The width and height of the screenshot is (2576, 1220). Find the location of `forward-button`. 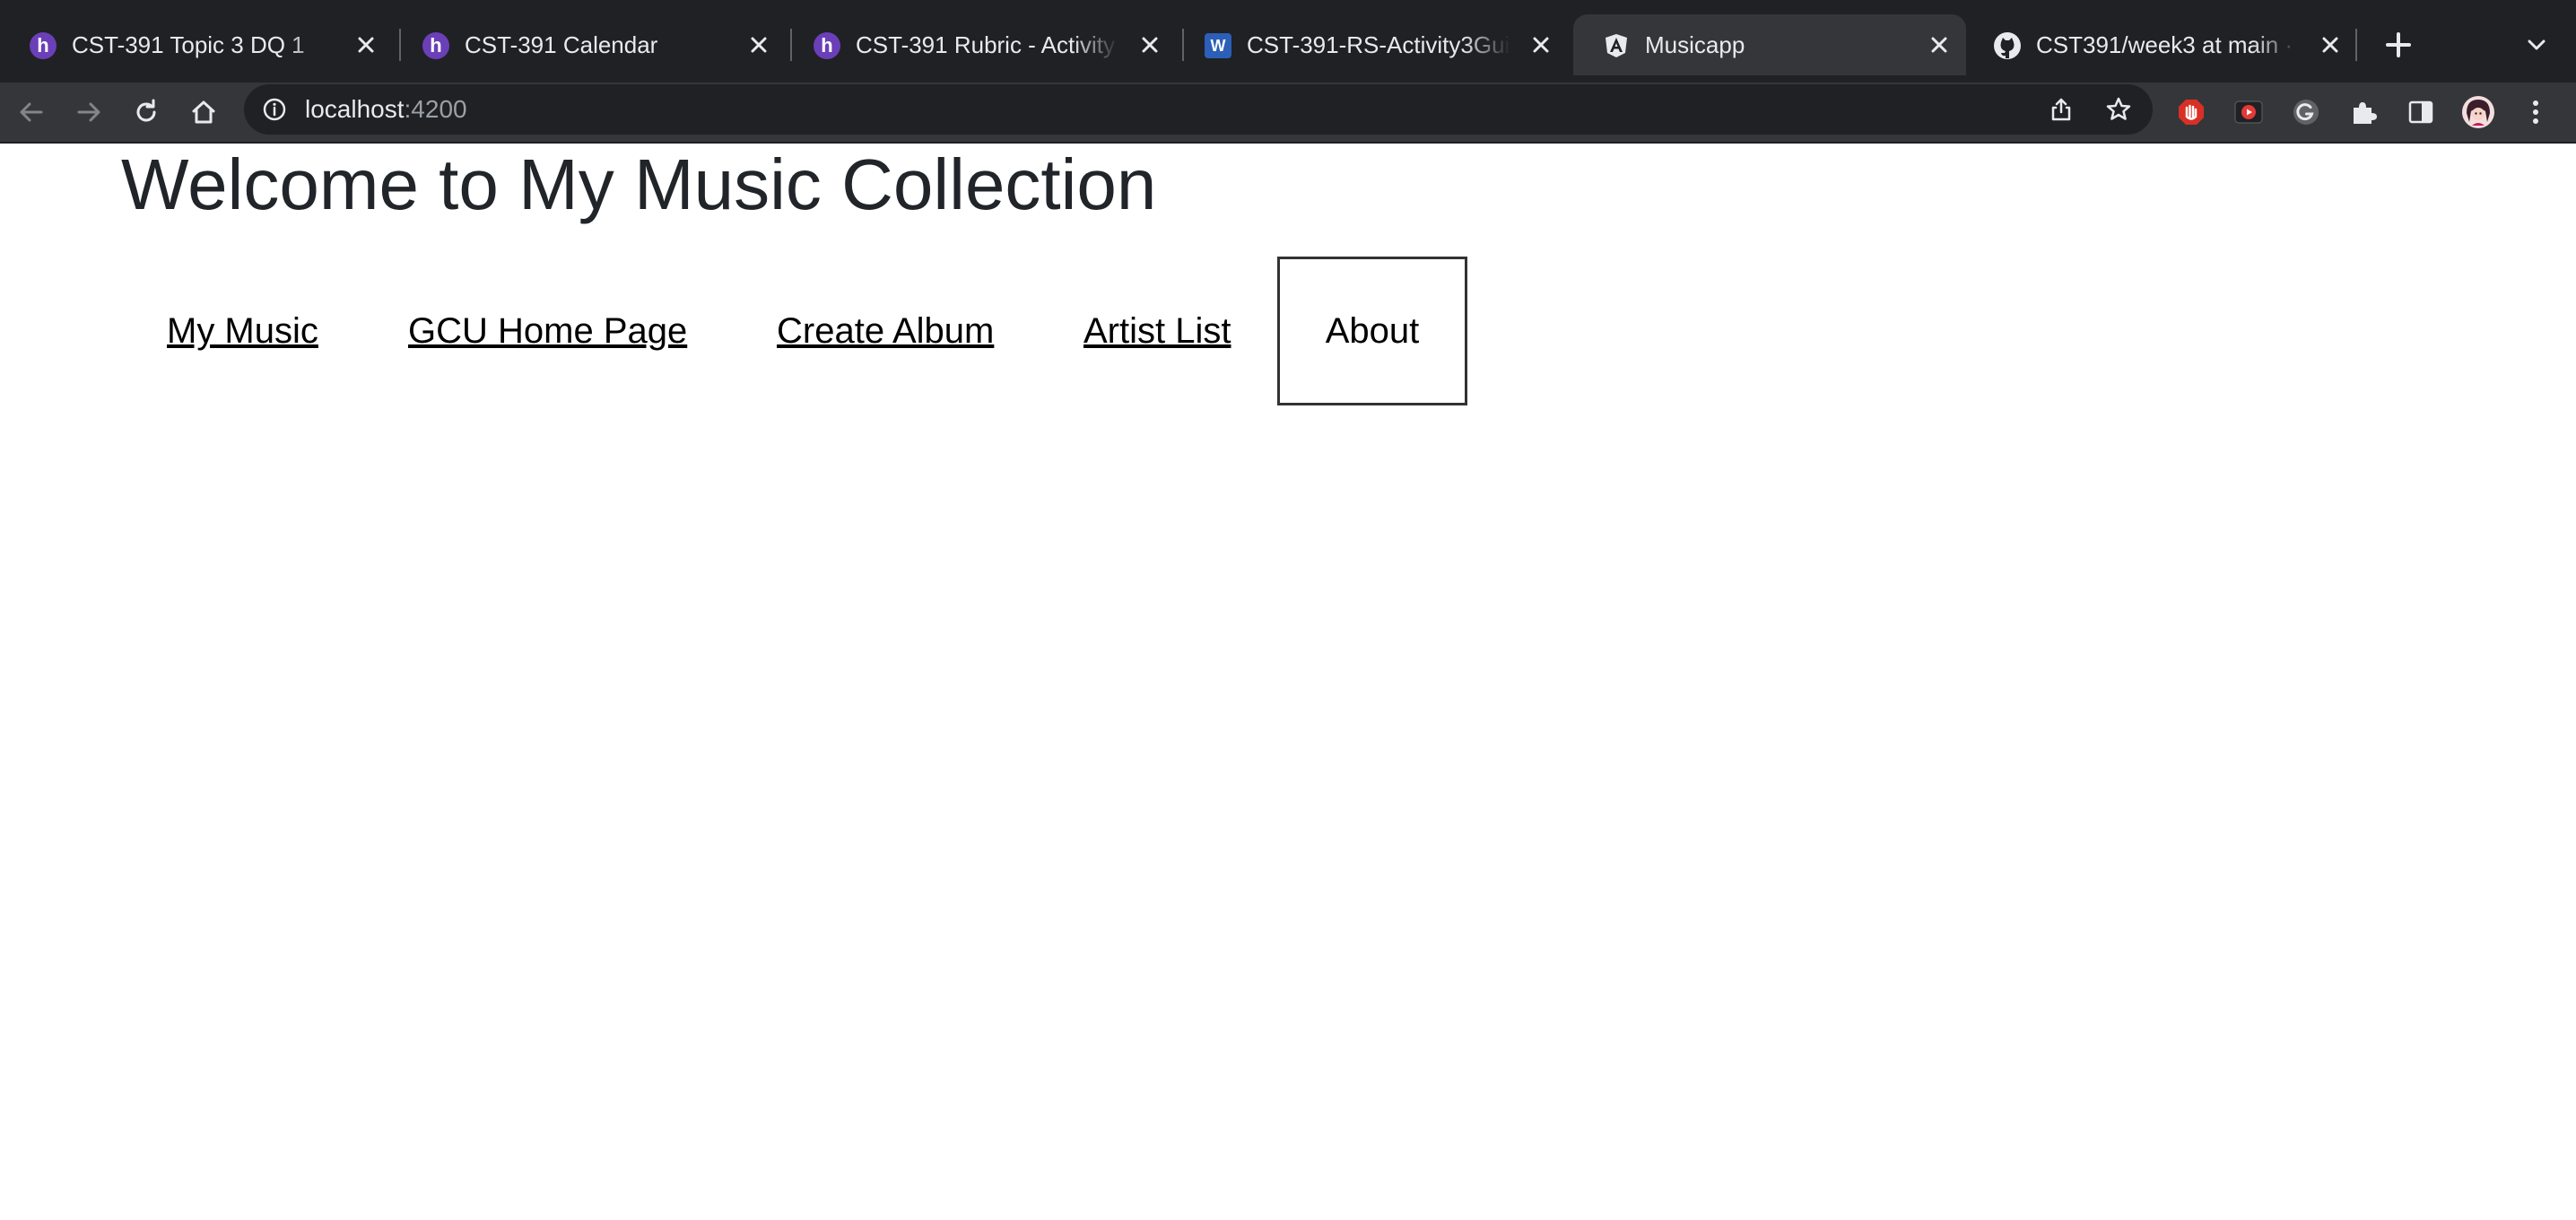

forward-button is located at coordinates (88, 112).